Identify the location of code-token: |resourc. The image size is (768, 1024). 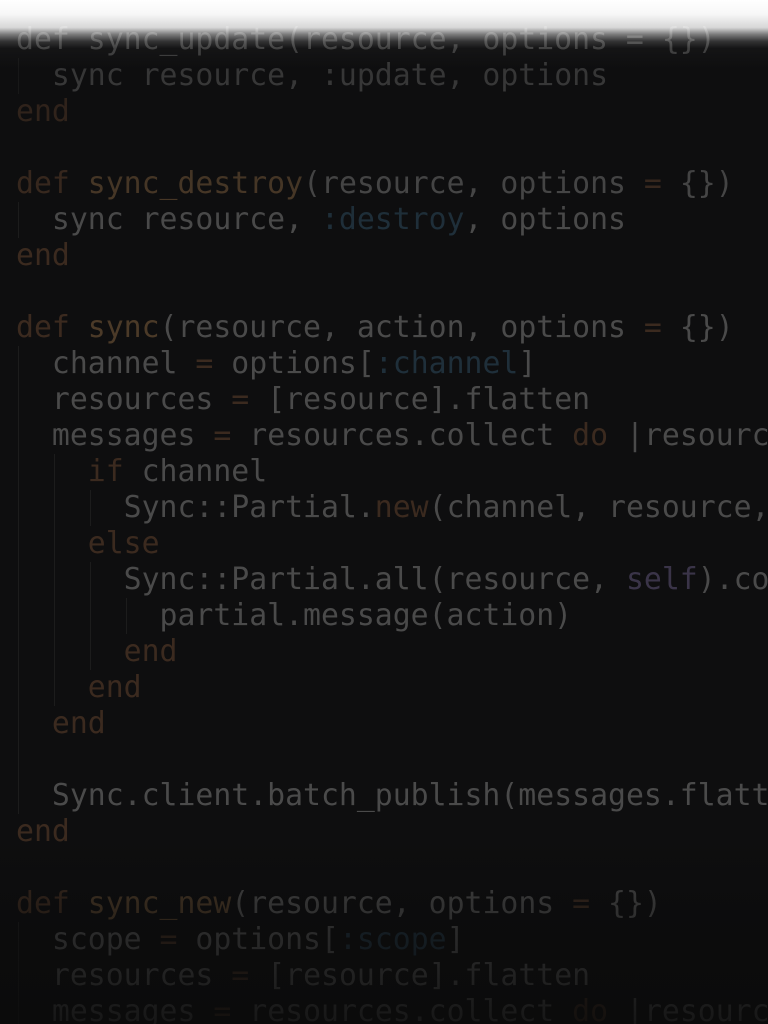
(688, 1009).